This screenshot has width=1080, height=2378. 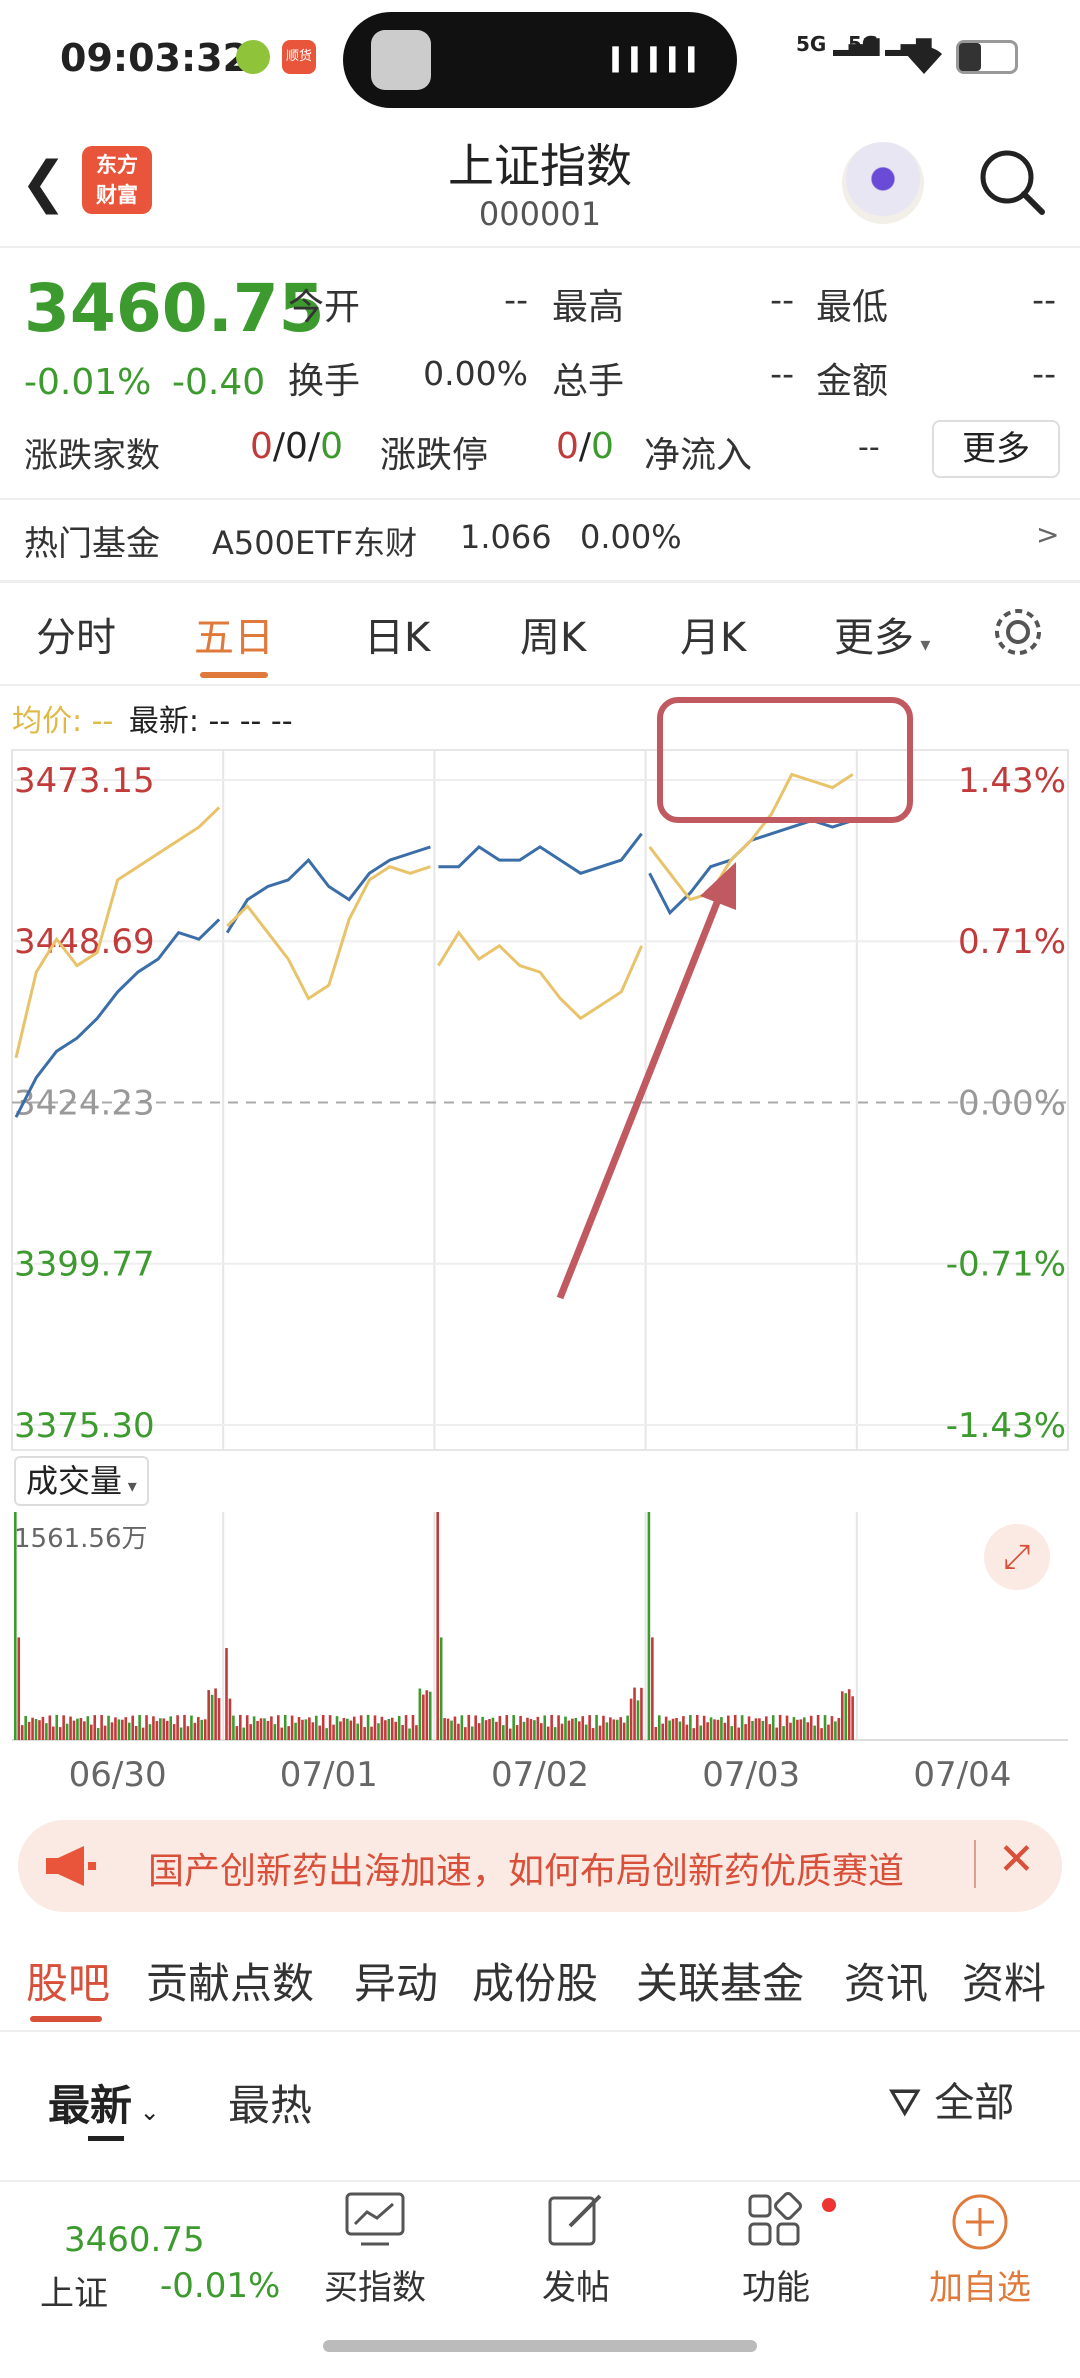 What do you see at coordinates (852, 307) in the screenshot?
I see `stat-label: 最低` at bounding box center [852, 307].